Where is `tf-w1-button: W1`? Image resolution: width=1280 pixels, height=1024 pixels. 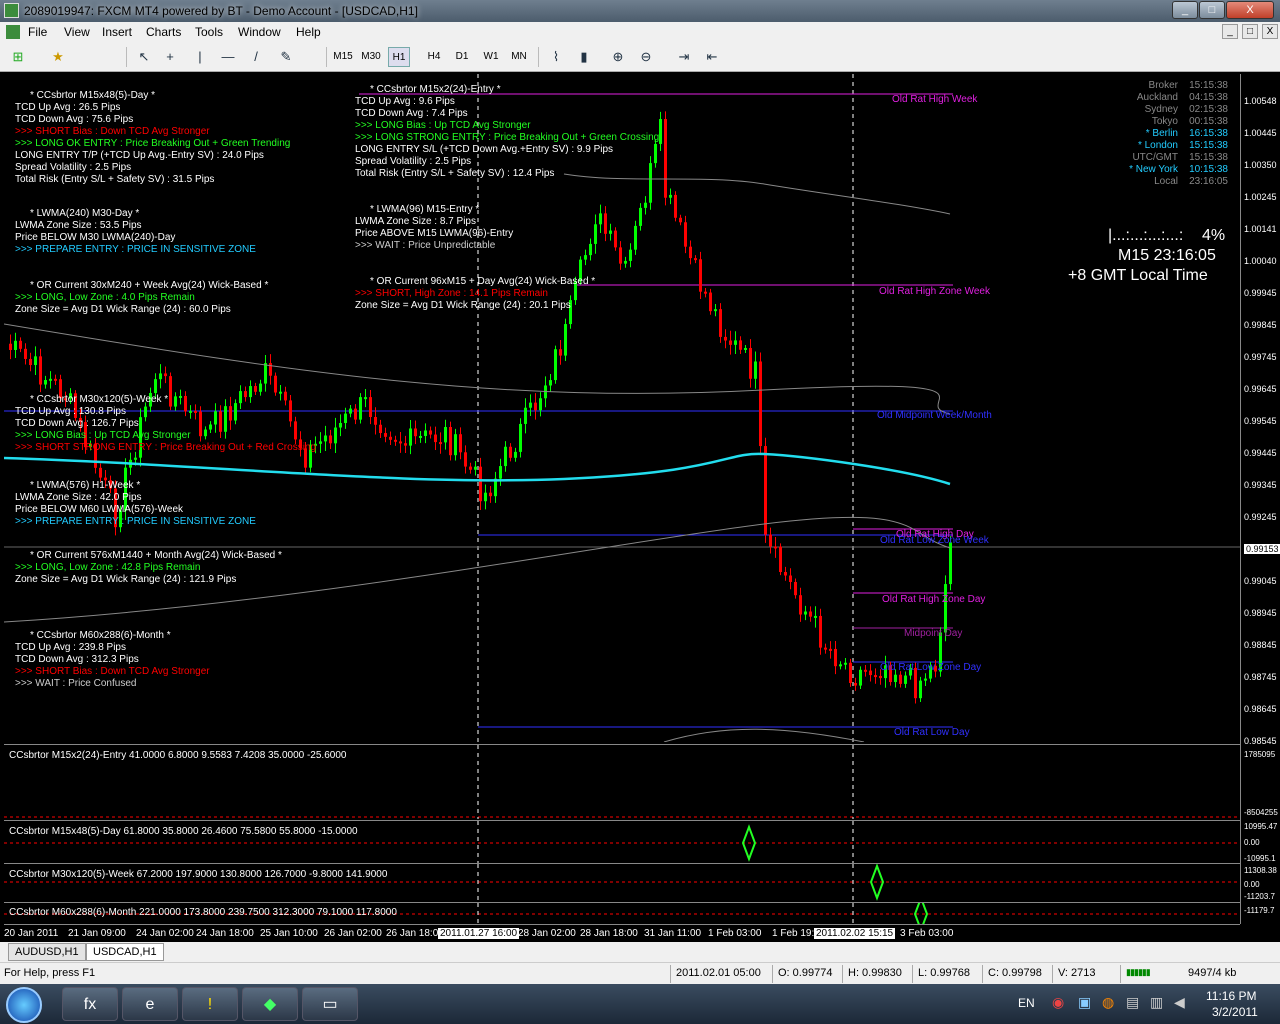 tf-w1-button: W1 is located at coordinates (491, 57).